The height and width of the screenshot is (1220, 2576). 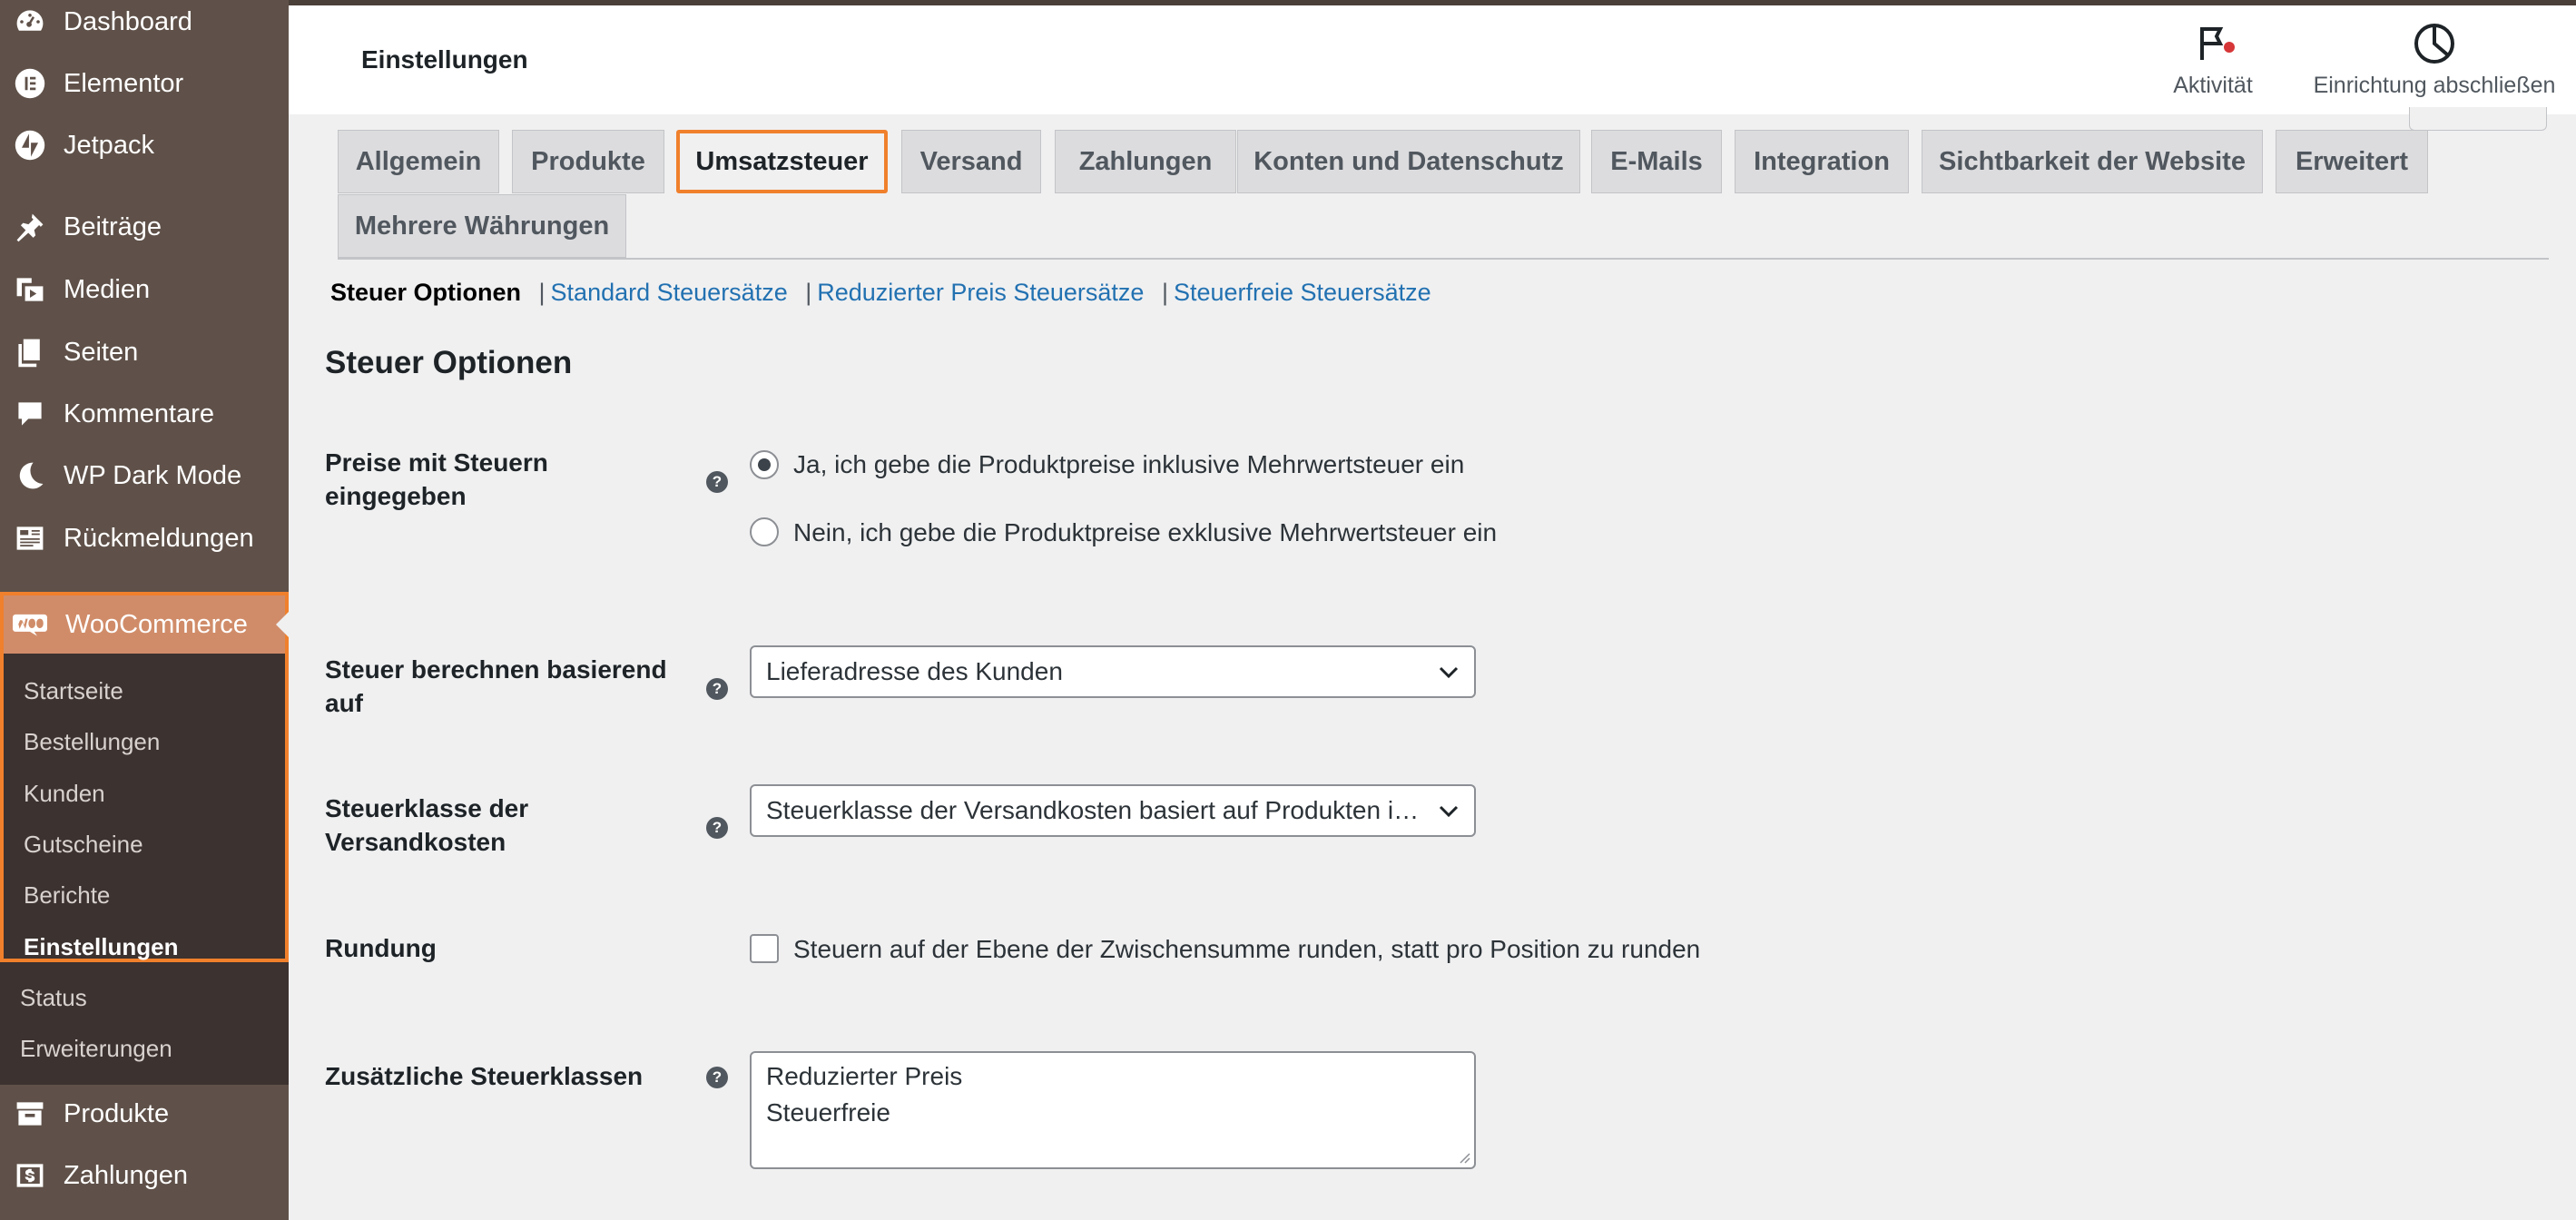 What do you see at coordinates (484, 1076) in the screenshot?
I see `additional-tax-classes-label: Zusätzliche Steuerklassen` at bounding box center [484, 1076].